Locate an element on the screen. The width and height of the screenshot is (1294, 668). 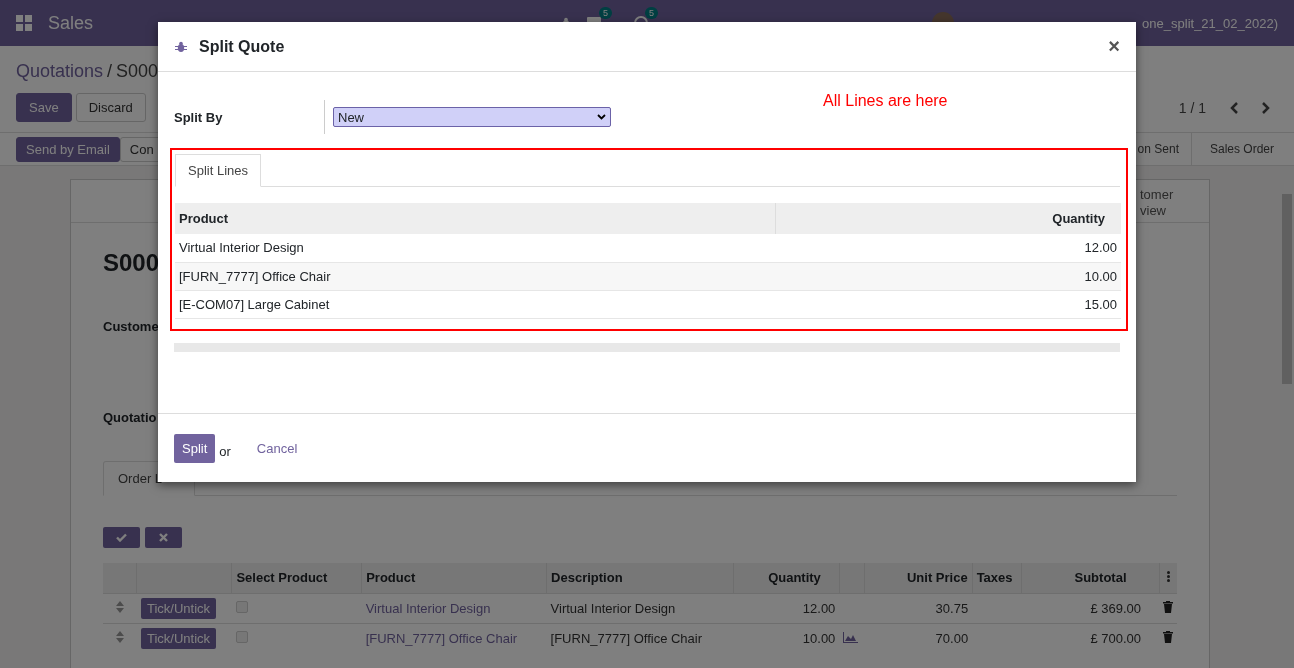
user-menu: one_split_21_02_2022) is located at coordinates (1210, 23).